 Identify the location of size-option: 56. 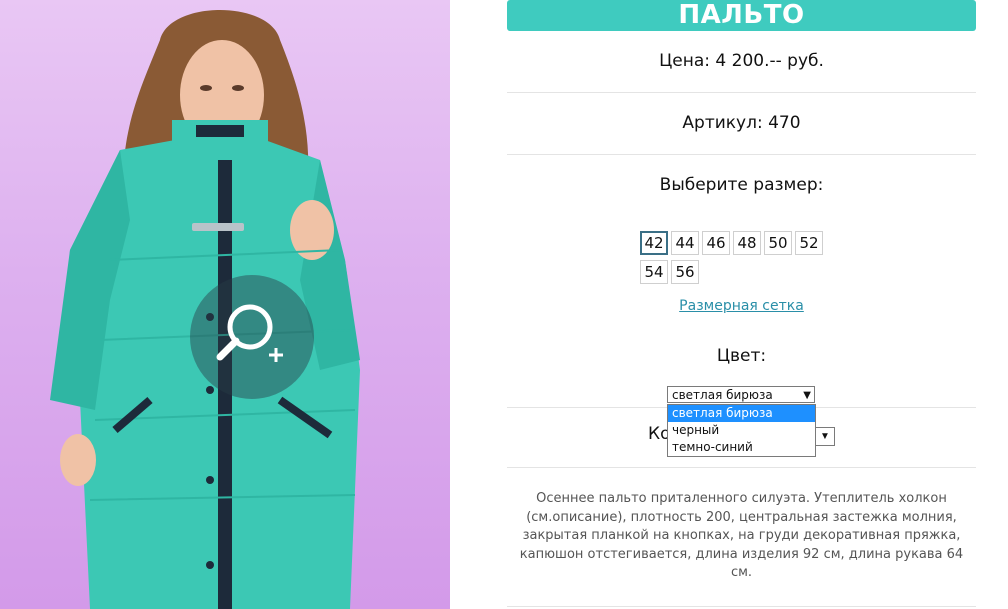
(685, 272).